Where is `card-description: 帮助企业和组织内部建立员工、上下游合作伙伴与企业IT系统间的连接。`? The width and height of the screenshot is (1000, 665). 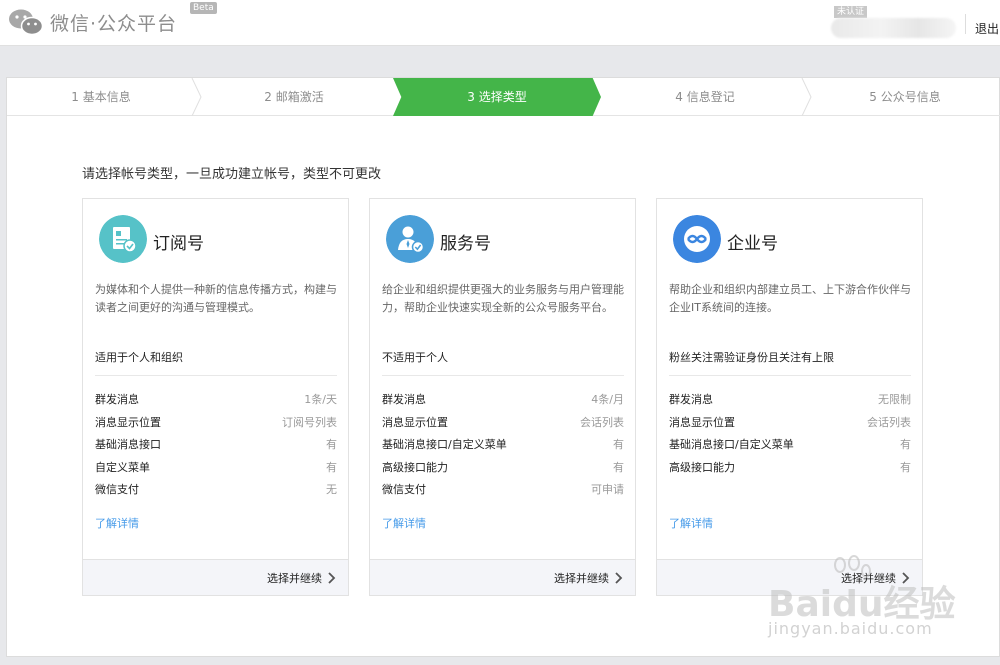 card-description: 帮助企业和组织内部建立员工、上下游合作伙伴与企业IT系统间的连接。 is located at coordinates (790, 298).